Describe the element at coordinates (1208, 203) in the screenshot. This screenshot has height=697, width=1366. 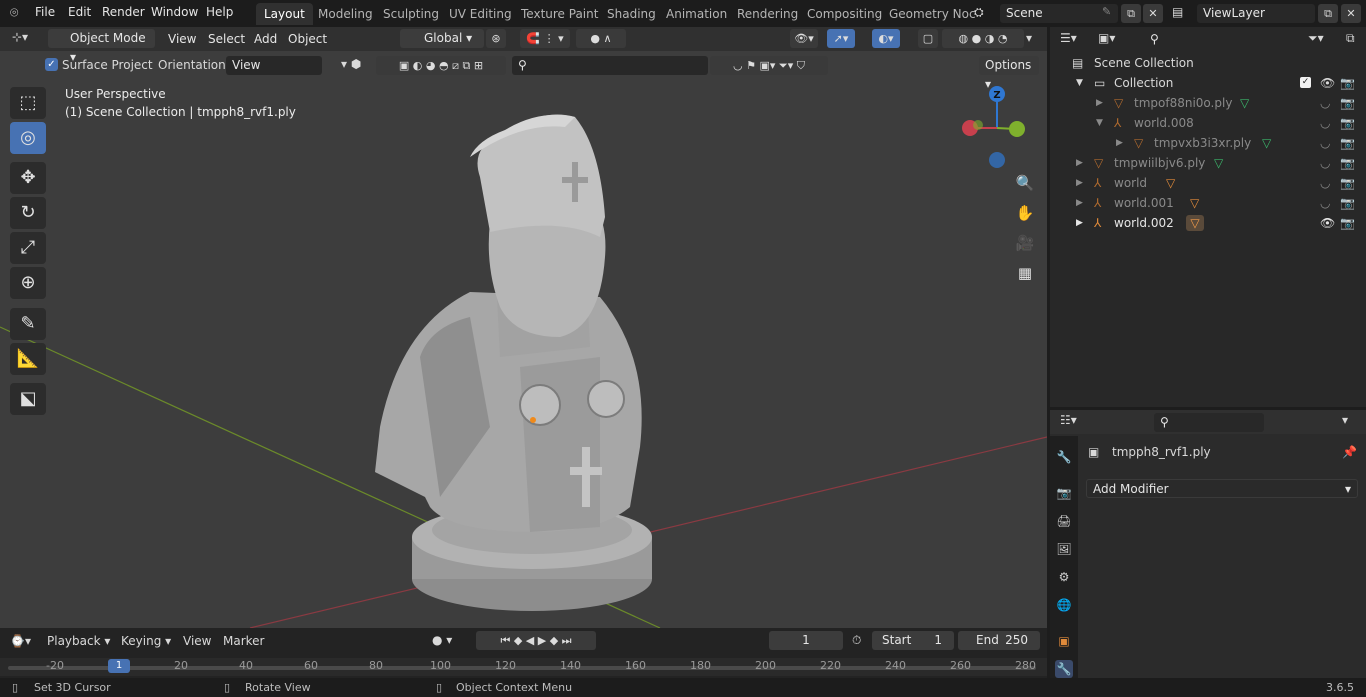
I see `outliner-row: ▶ ⅄ world.001 ▽ ◡ 📷` at that location.